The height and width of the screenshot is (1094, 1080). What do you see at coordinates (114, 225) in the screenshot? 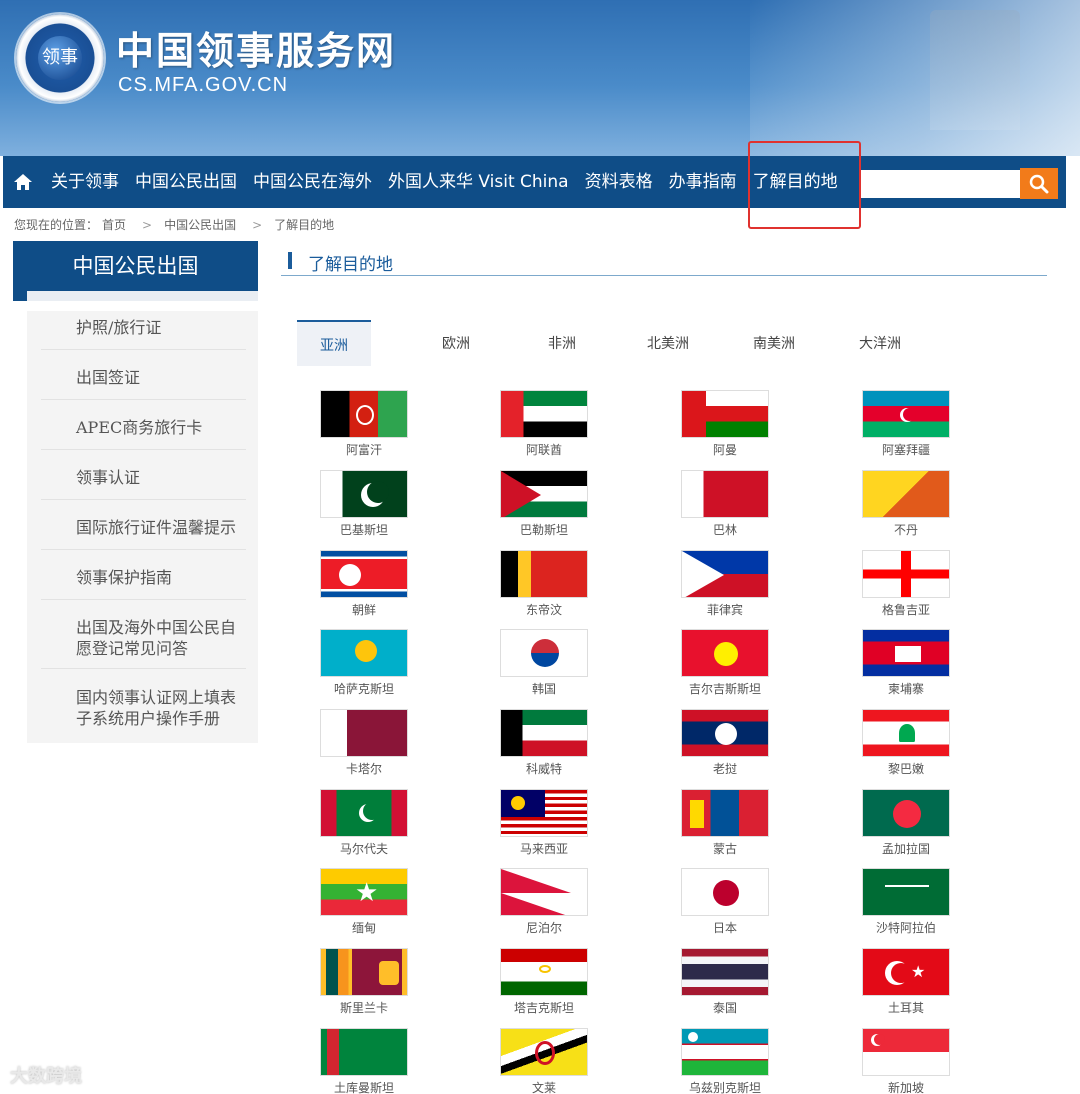
I see `breadcrumb-home: 首页` at bounding box center [114, 225].